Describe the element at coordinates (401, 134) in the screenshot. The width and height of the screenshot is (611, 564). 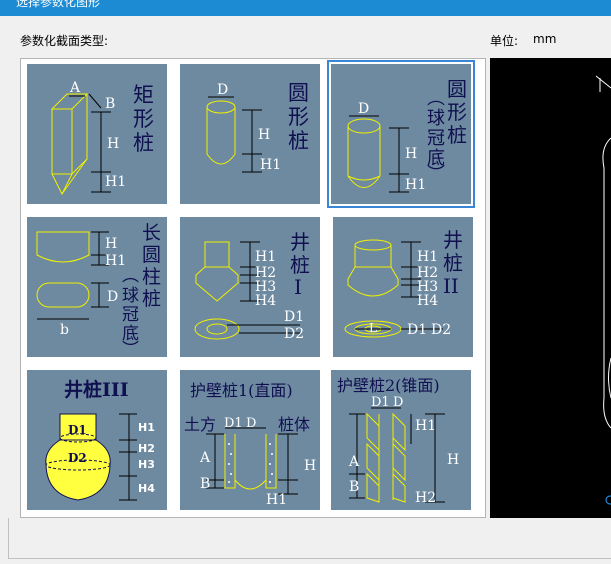
I see `tile-circular-pile-spherical-cap: D H H1 圆 形 桩 ︵ 球 冠 底 ︶` at that location.